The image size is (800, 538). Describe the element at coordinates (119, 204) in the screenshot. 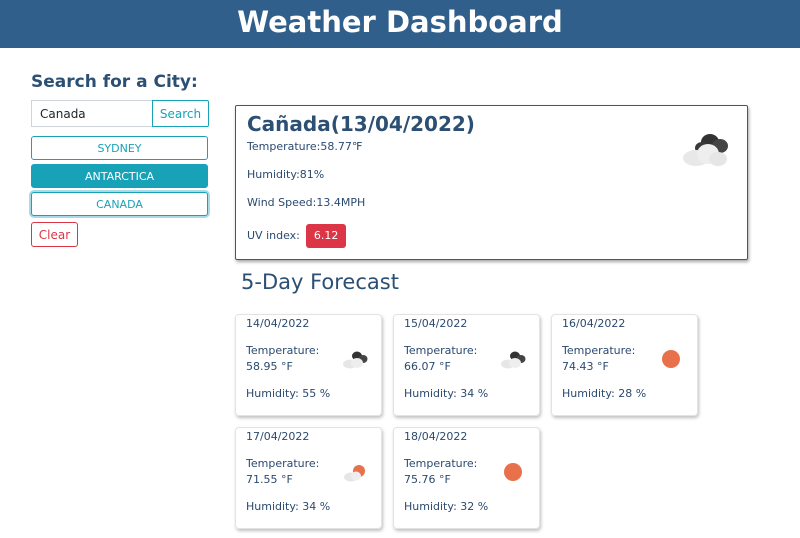

I see `history-item-canada: CANADA` at that location.